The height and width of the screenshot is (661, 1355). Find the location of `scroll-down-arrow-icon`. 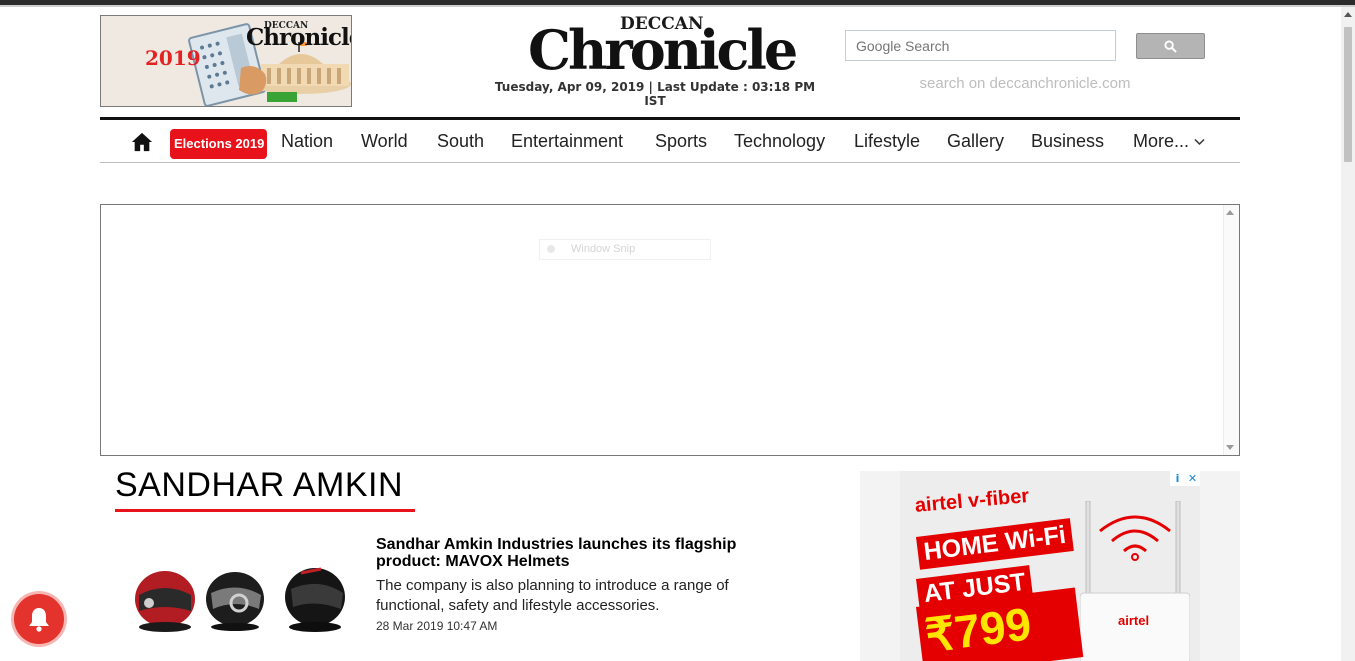

scroll-down-arrow-icon is located at coordinates (1230, 447).